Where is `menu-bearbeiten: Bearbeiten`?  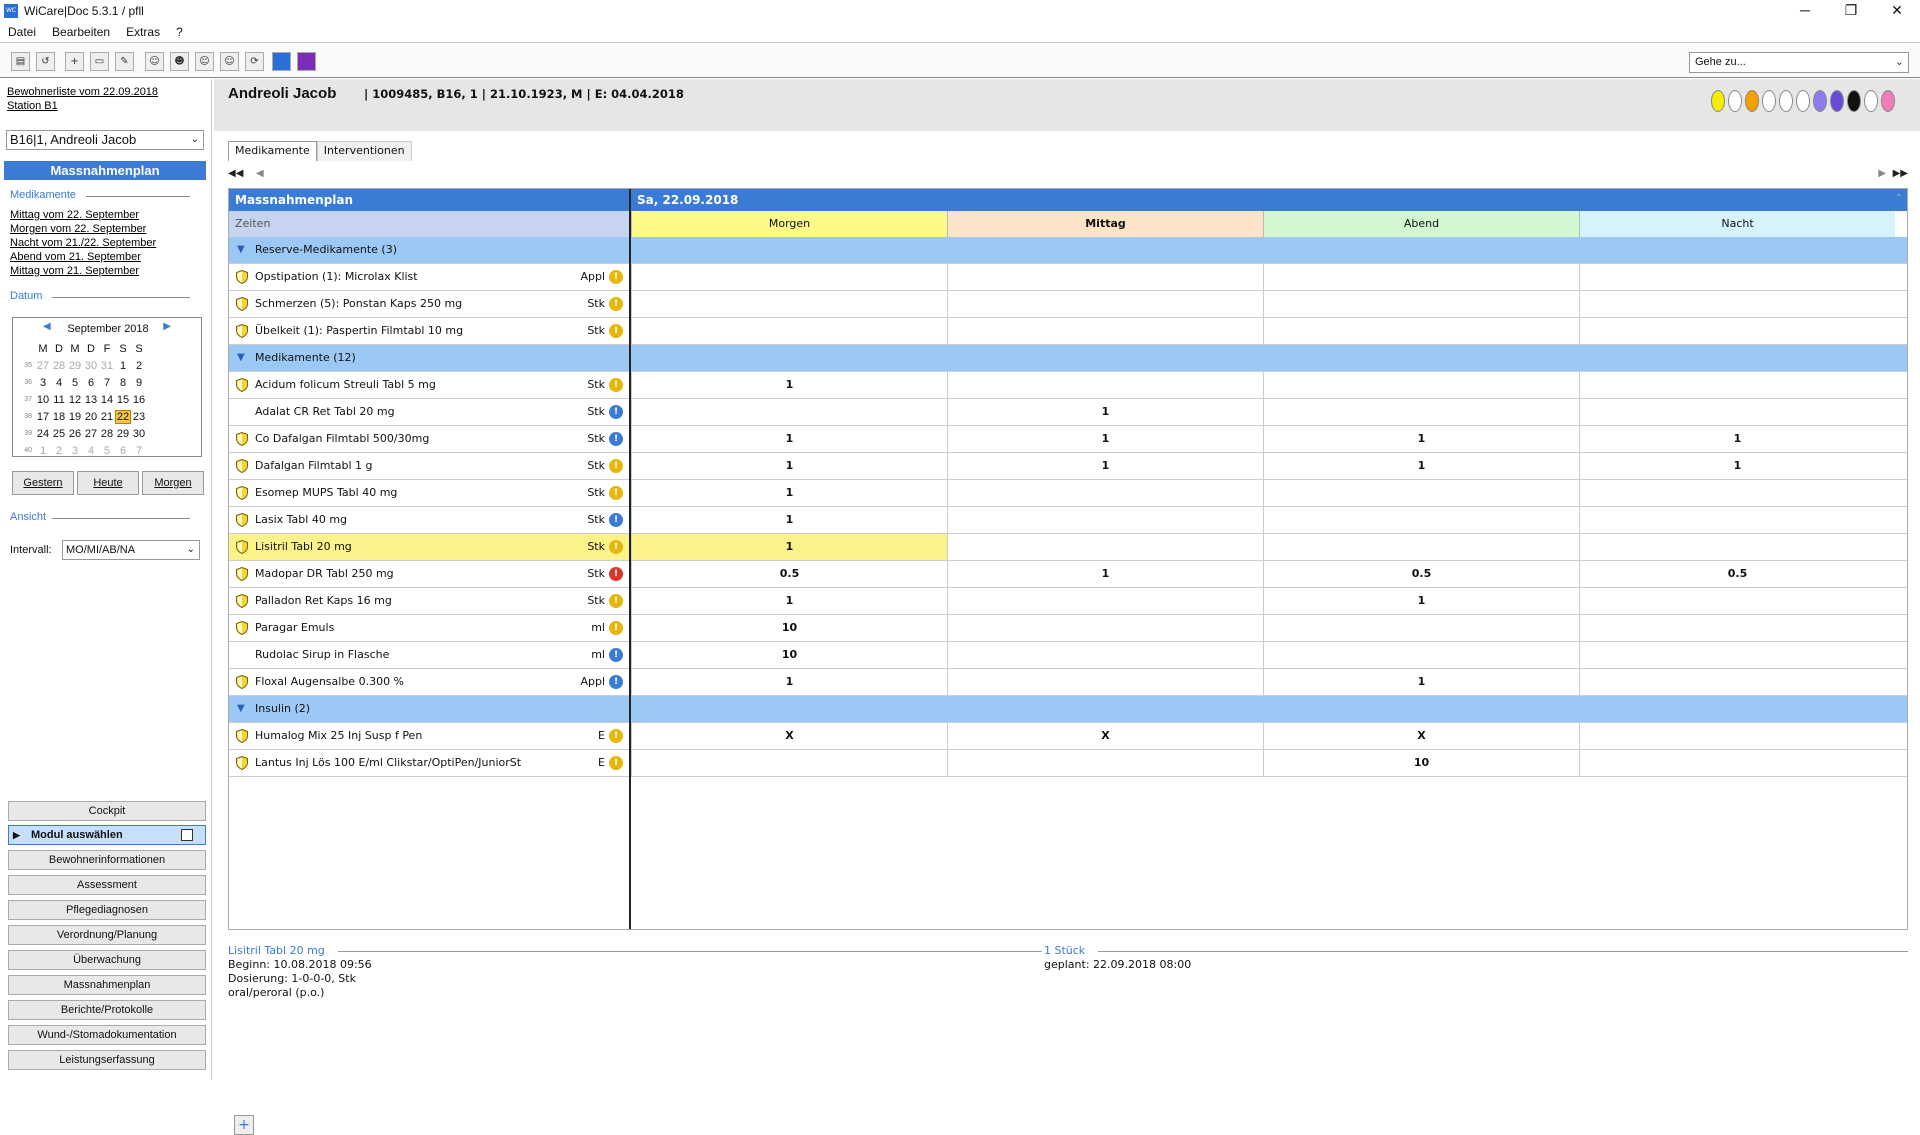 menu-bearbeiten: Bearbeiten is located at coordinates (81, 32).